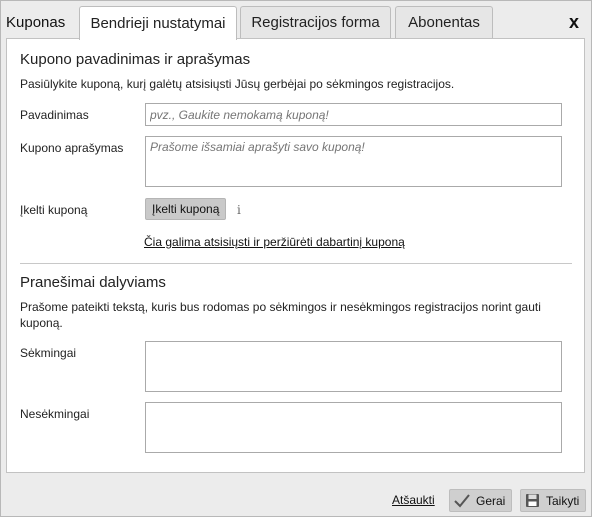 The height and width of the screenshot is (517, 592). I want to click on success-message-label: Sėkmingai, so click(48, 353).